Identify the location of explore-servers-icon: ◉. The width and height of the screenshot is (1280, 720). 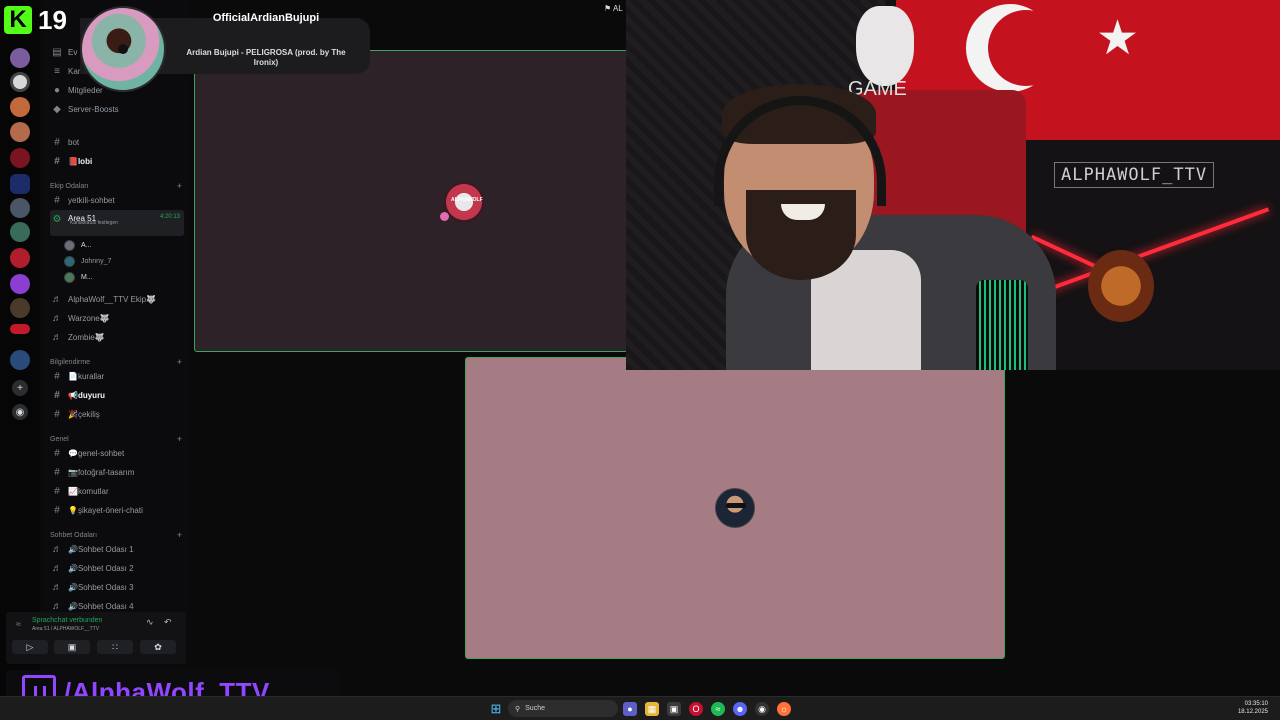
(20, 412).